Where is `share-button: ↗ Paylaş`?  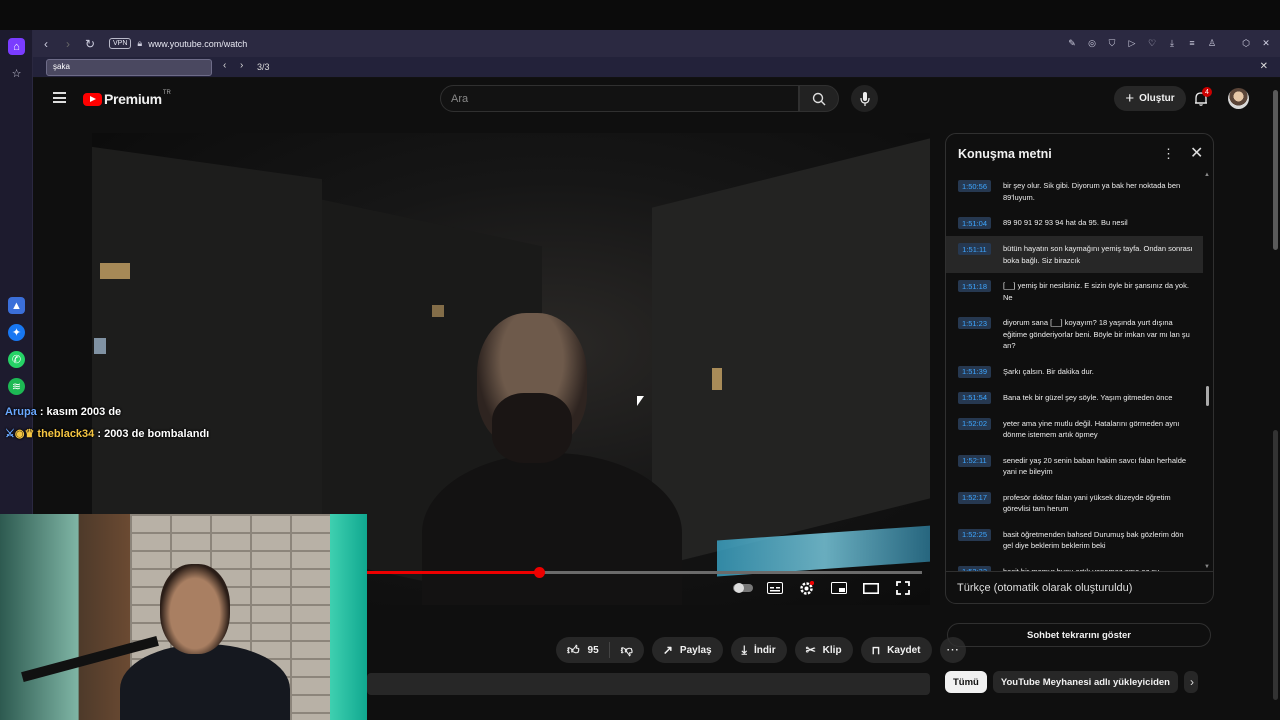
share-button: ↗ Paylaş is located at coordinates (687, 650).